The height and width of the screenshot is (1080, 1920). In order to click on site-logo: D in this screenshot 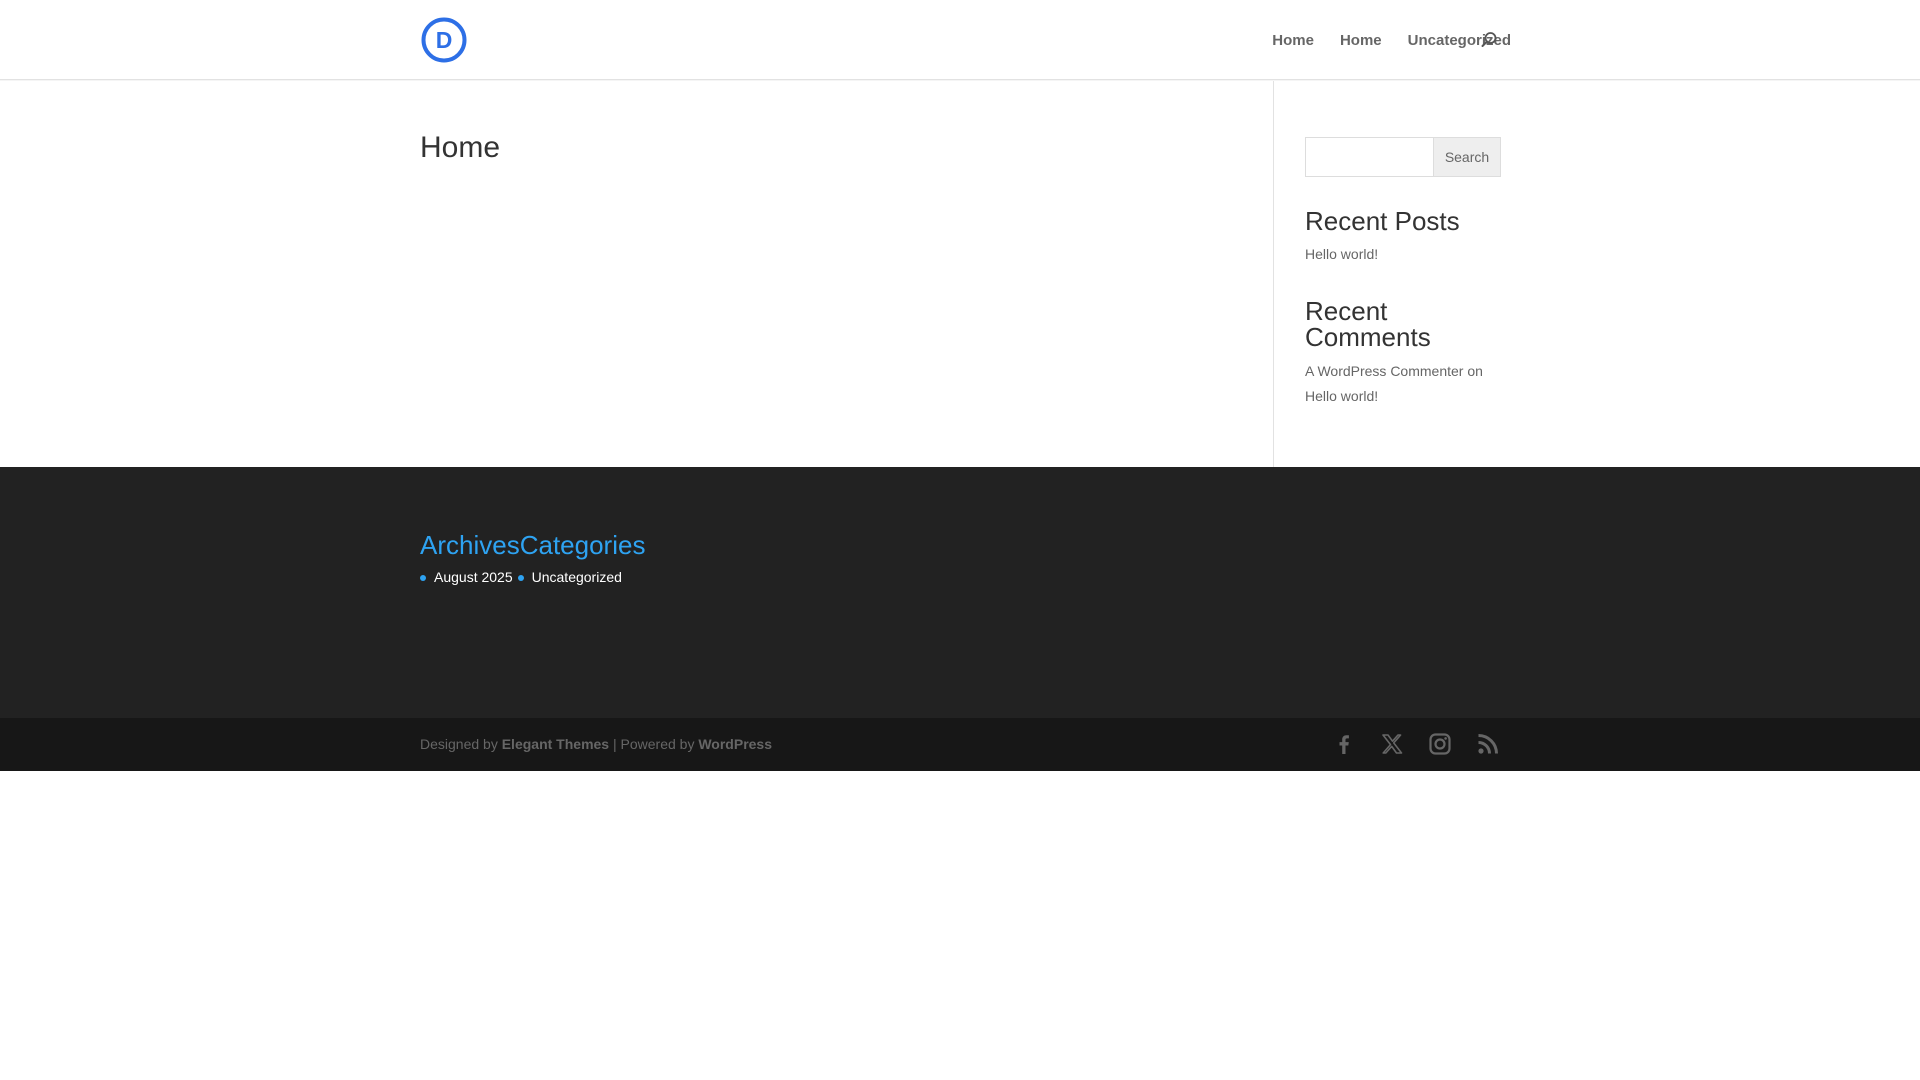, I will do `click(444, 40)`.